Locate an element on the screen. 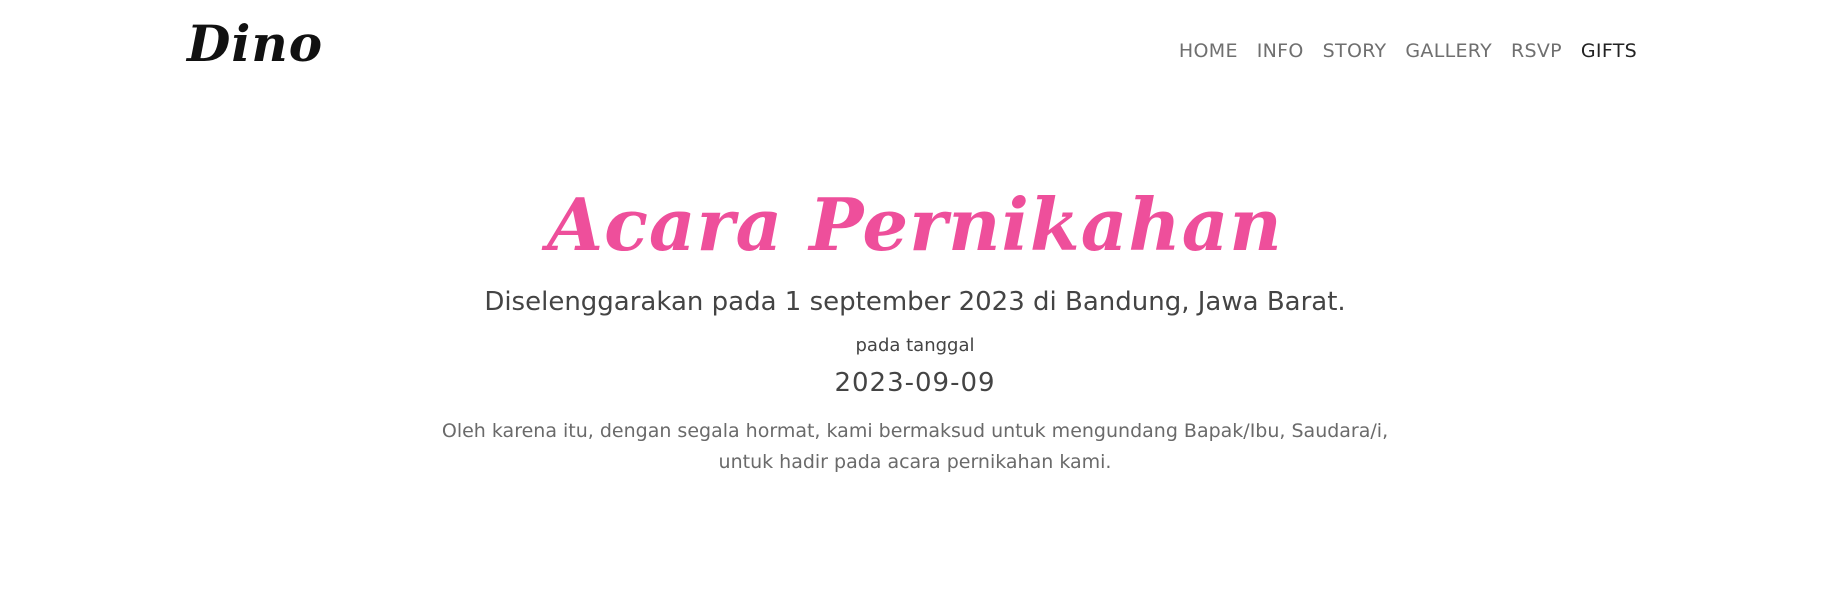  date-label: pada tanggal is located at coordinates (915, 345).